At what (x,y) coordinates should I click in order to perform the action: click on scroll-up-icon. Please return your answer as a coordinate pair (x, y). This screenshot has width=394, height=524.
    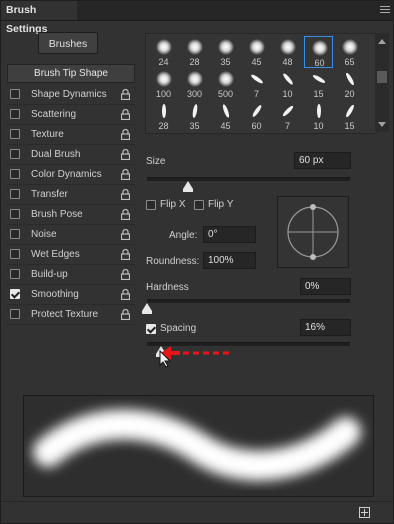
    Looking at the image, I should click on (382, 41).